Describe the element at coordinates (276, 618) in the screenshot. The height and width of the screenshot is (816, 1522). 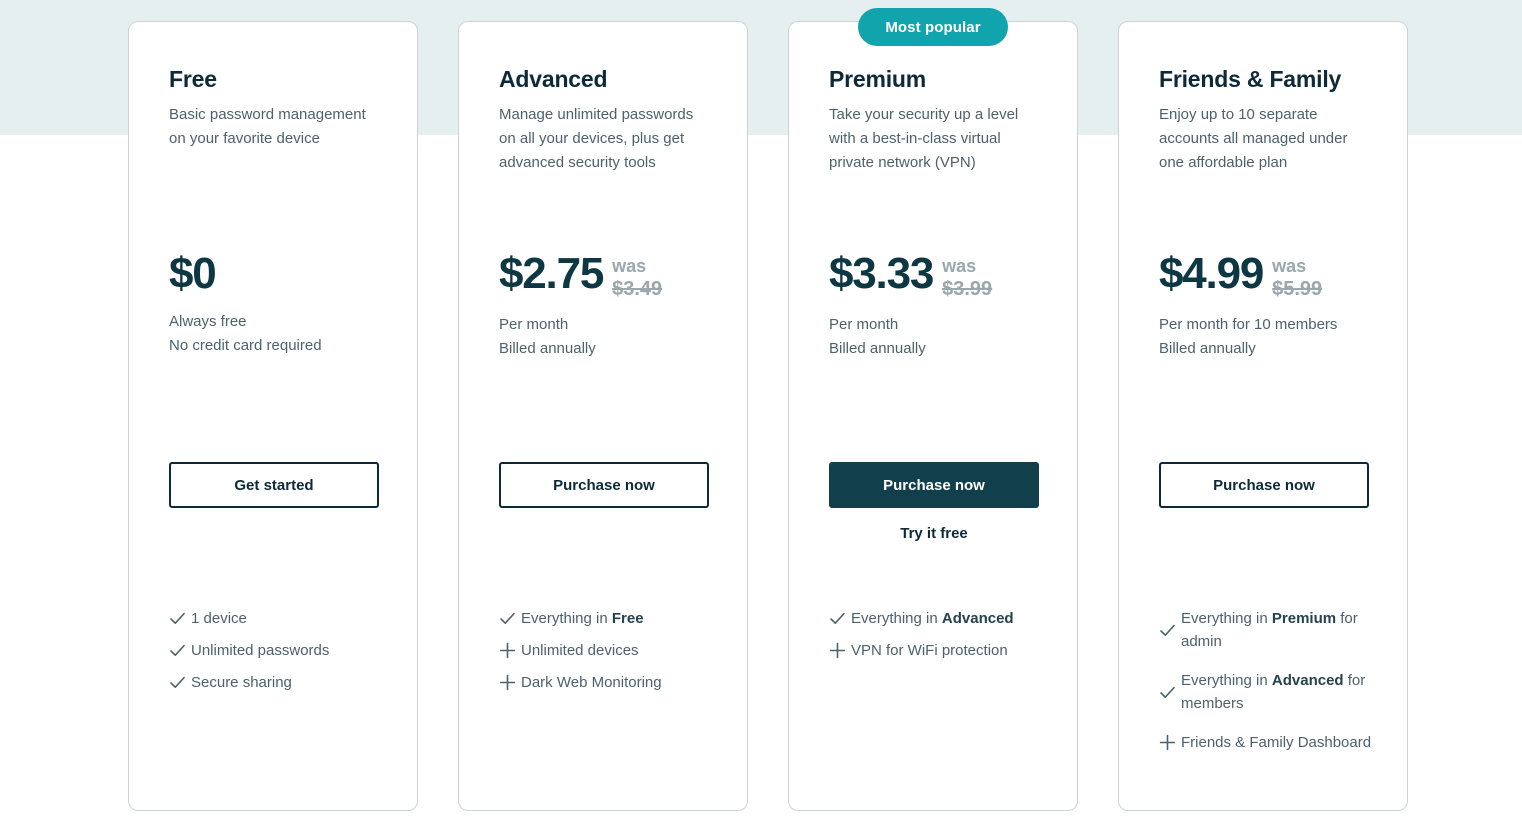
I see `feature-item: 1 device` at that location.